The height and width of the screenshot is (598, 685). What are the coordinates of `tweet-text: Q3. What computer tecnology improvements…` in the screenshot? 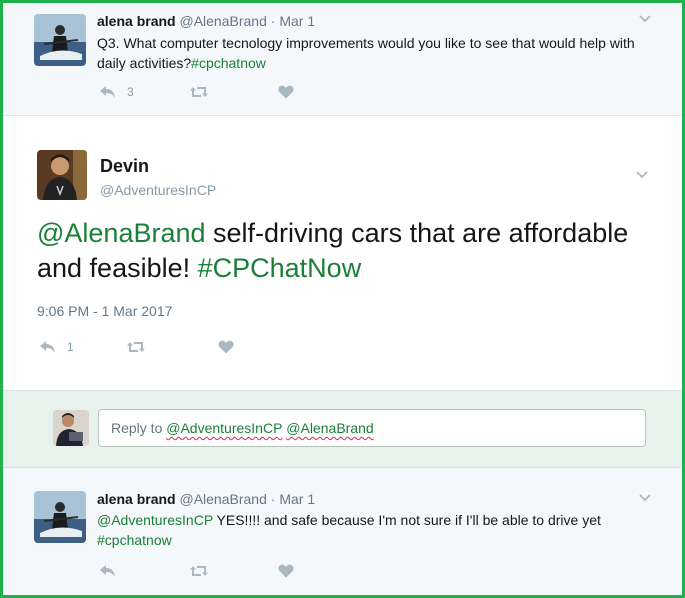 It's located at (377, 53).